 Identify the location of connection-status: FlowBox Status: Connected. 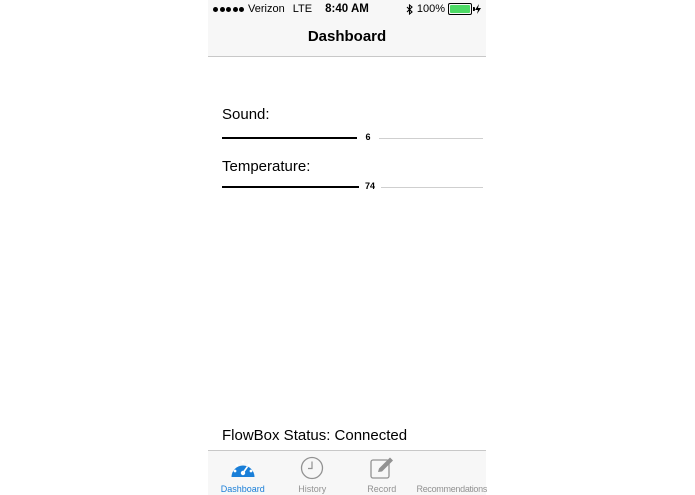
(315, 435).